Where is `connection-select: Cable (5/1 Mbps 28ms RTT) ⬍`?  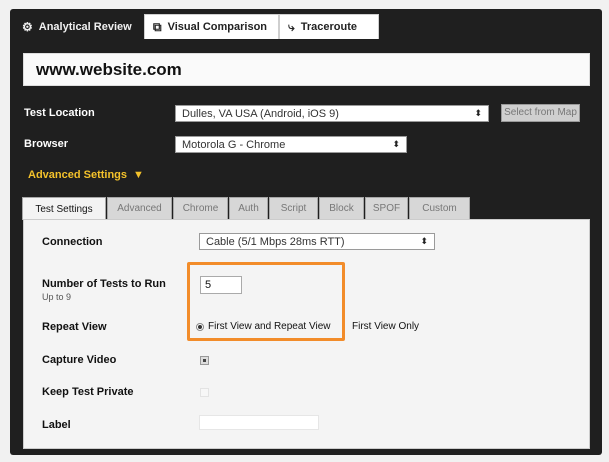 connection-select: Cable (5/1 Mbps 28ms RTT) ⬍ is located at coordinates (317, 241).